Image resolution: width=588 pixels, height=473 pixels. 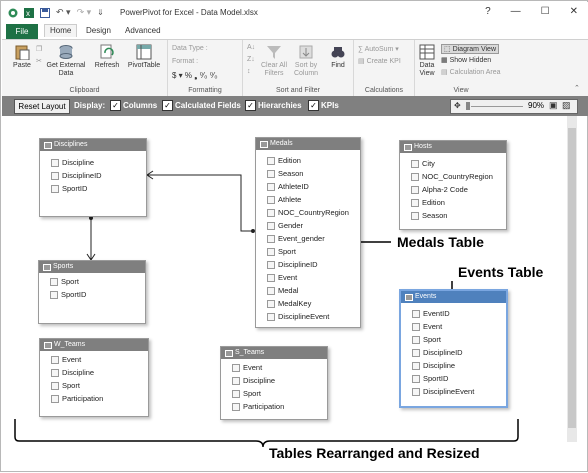 What do you see at coordinates (92, 267) in the screenshot?
I see `table-header-sports: Sports` at bounding box center [92, 267].